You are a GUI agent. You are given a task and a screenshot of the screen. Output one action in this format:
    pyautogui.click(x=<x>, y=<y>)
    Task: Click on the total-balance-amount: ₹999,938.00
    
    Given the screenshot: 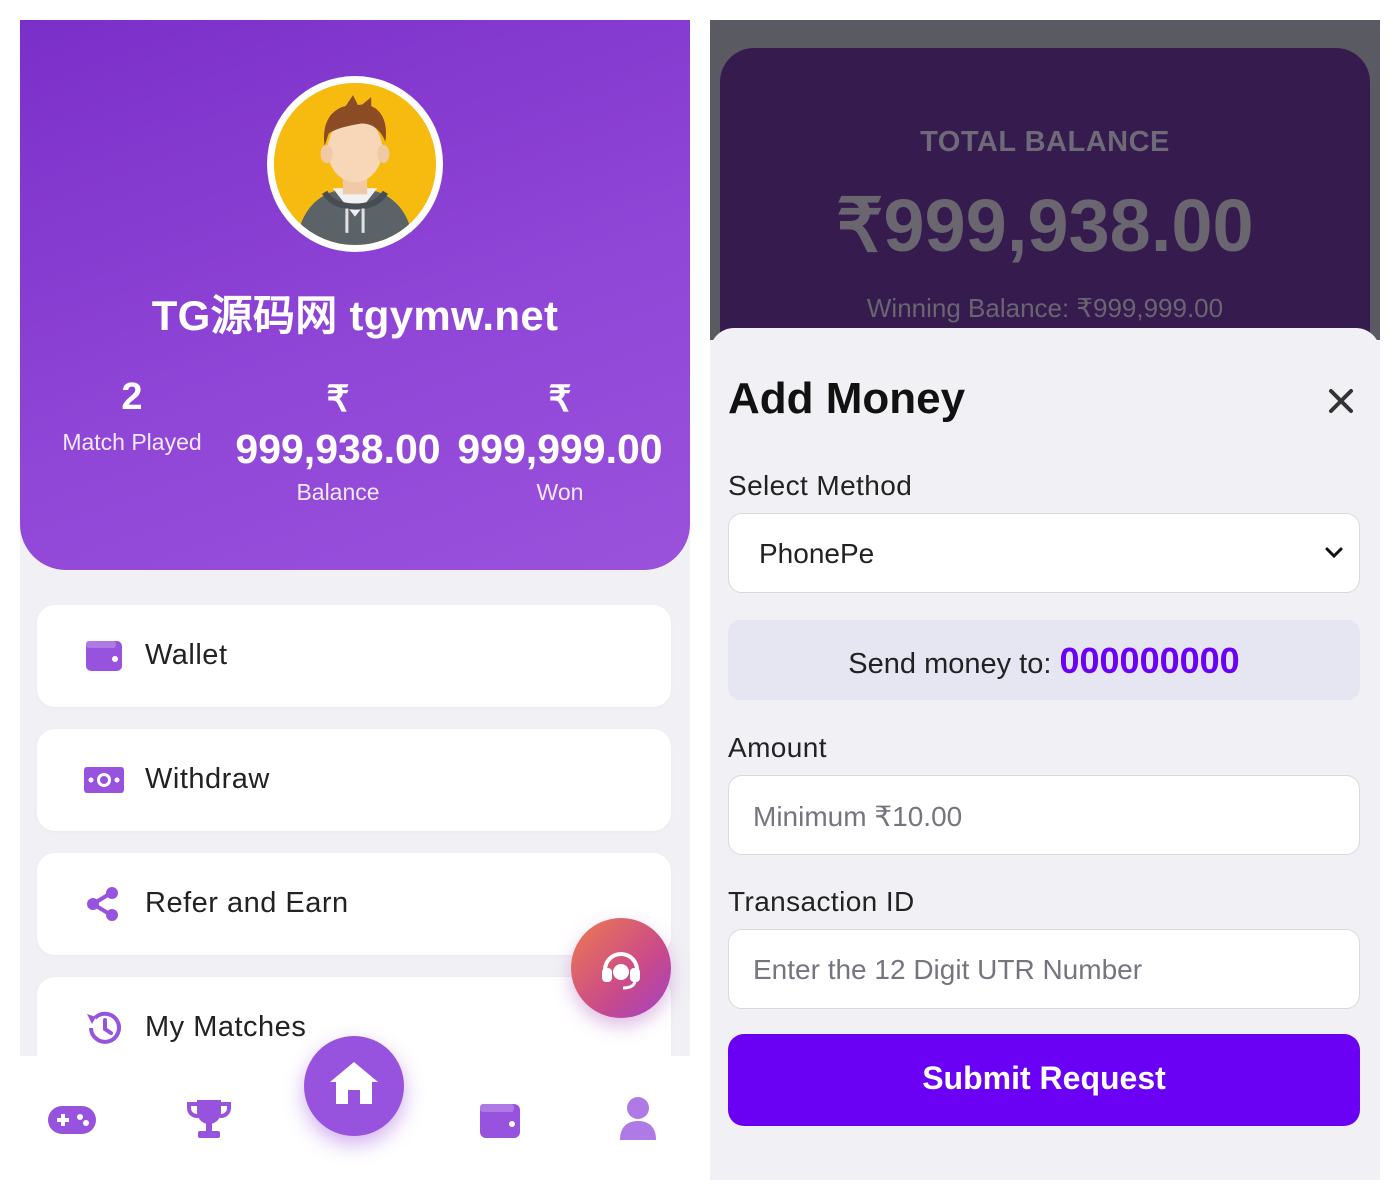 What is the action you would take?
    pyautogui.click(x=1045, y=225)
    